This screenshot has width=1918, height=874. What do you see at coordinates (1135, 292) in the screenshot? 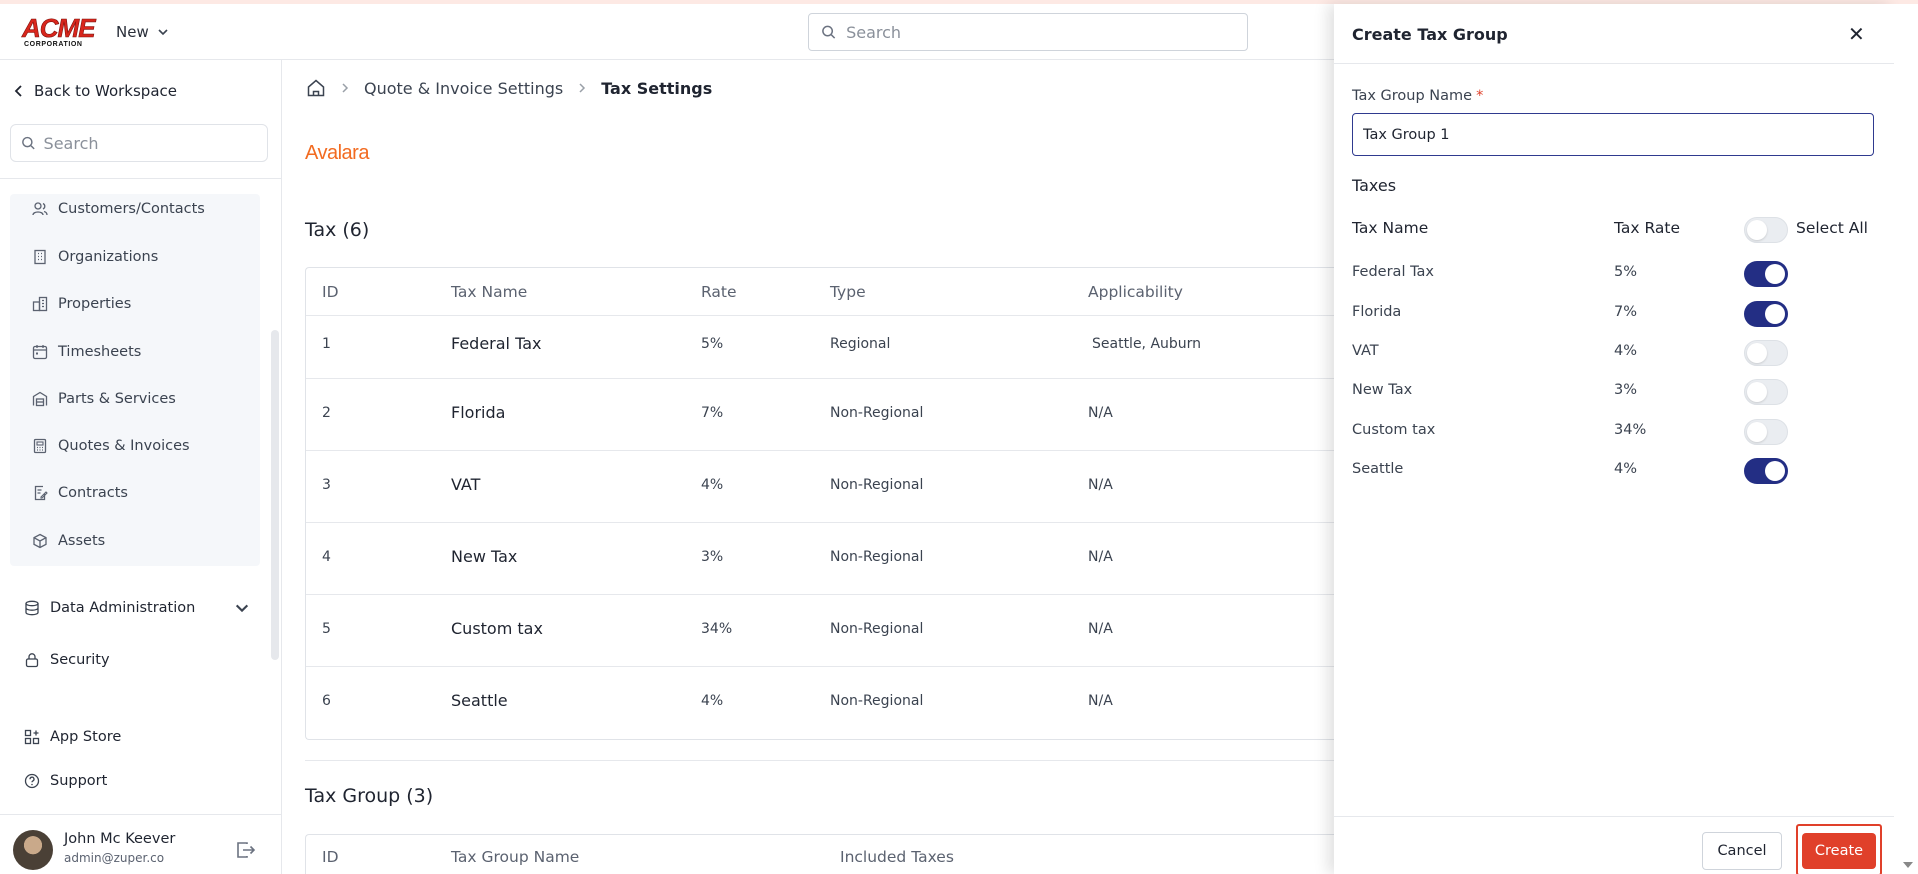
I see `column-header-applicability: Applicability` at bounding box center [1135, 292].